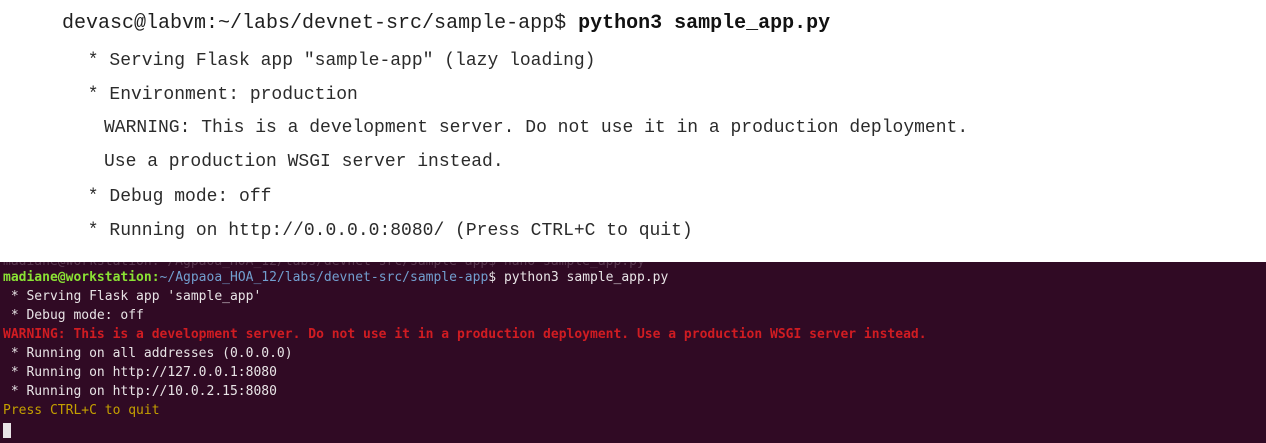 The height and width of the screenshot is (443, 1266). I want to click on doc-output-line: Use a production WSGI server instead., so click(304, 162).